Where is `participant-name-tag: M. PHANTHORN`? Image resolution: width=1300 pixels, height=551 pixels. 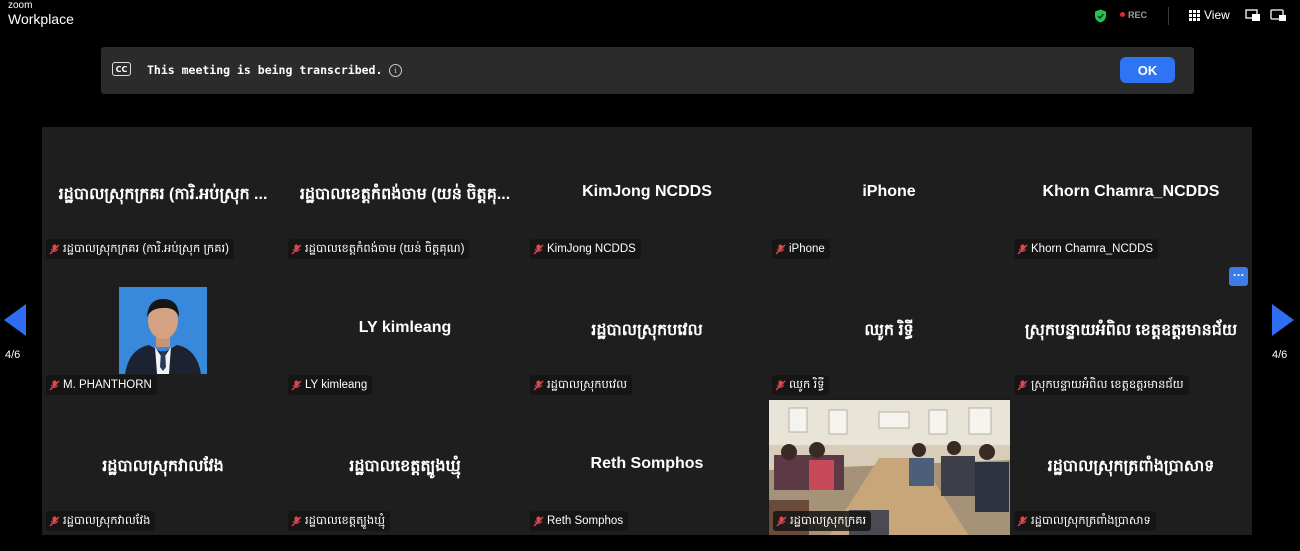
participant-name-tag: M. PHANTHORN is located at coordinates (101, 385).